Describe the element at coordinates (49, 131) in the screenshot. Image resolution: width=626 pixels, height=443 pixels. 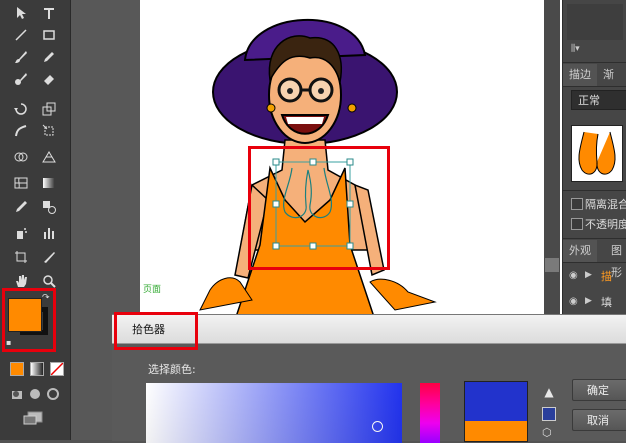
I see `free-transform-tool-icon` at that location.